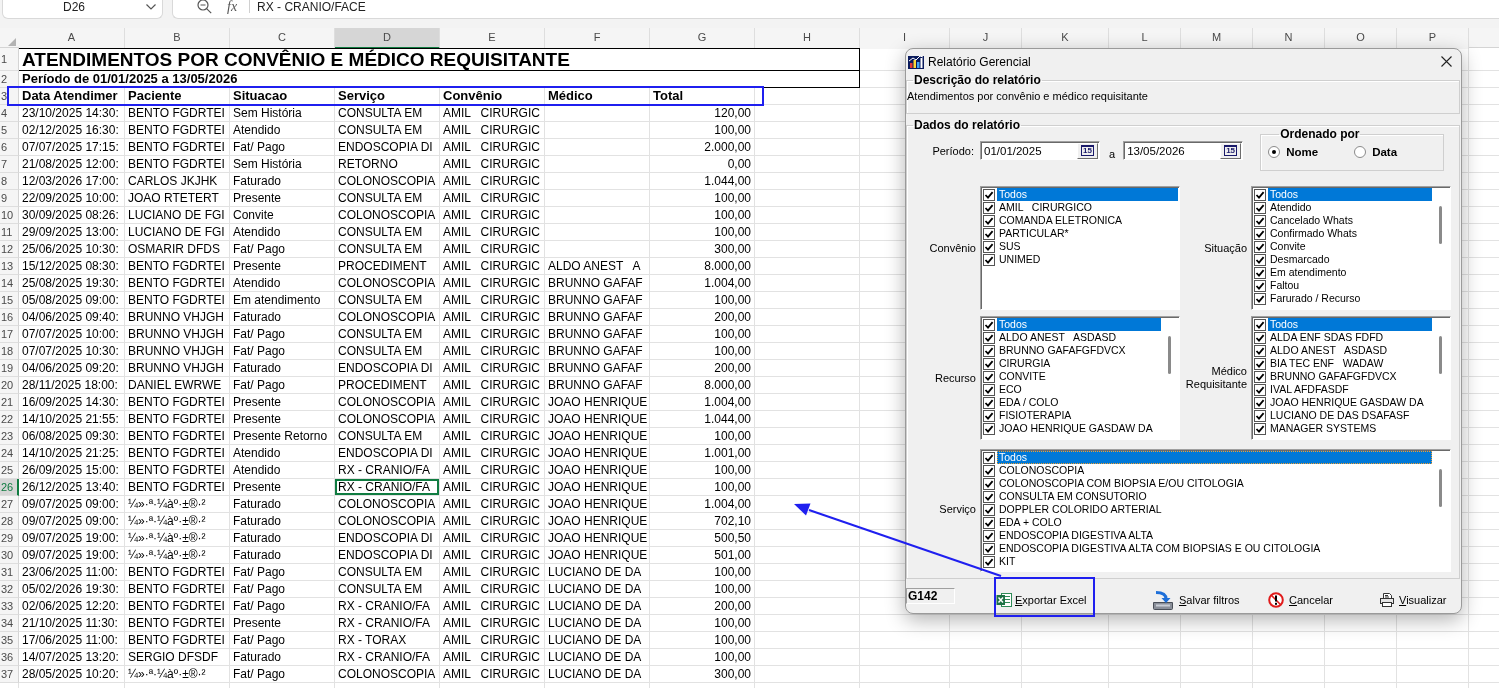 This screenshot has width=1499, height=688. I want to click on column-header: C, so click(282, 38).